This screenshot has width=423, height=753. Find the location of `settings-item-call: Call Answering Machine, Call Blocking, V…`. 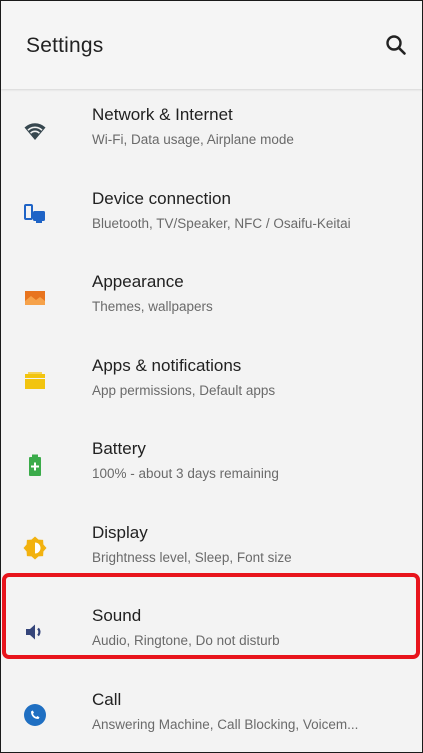

settings-item-call: Call Answering Machine, Call Blocking, V… is located at coordinates (211, 713).